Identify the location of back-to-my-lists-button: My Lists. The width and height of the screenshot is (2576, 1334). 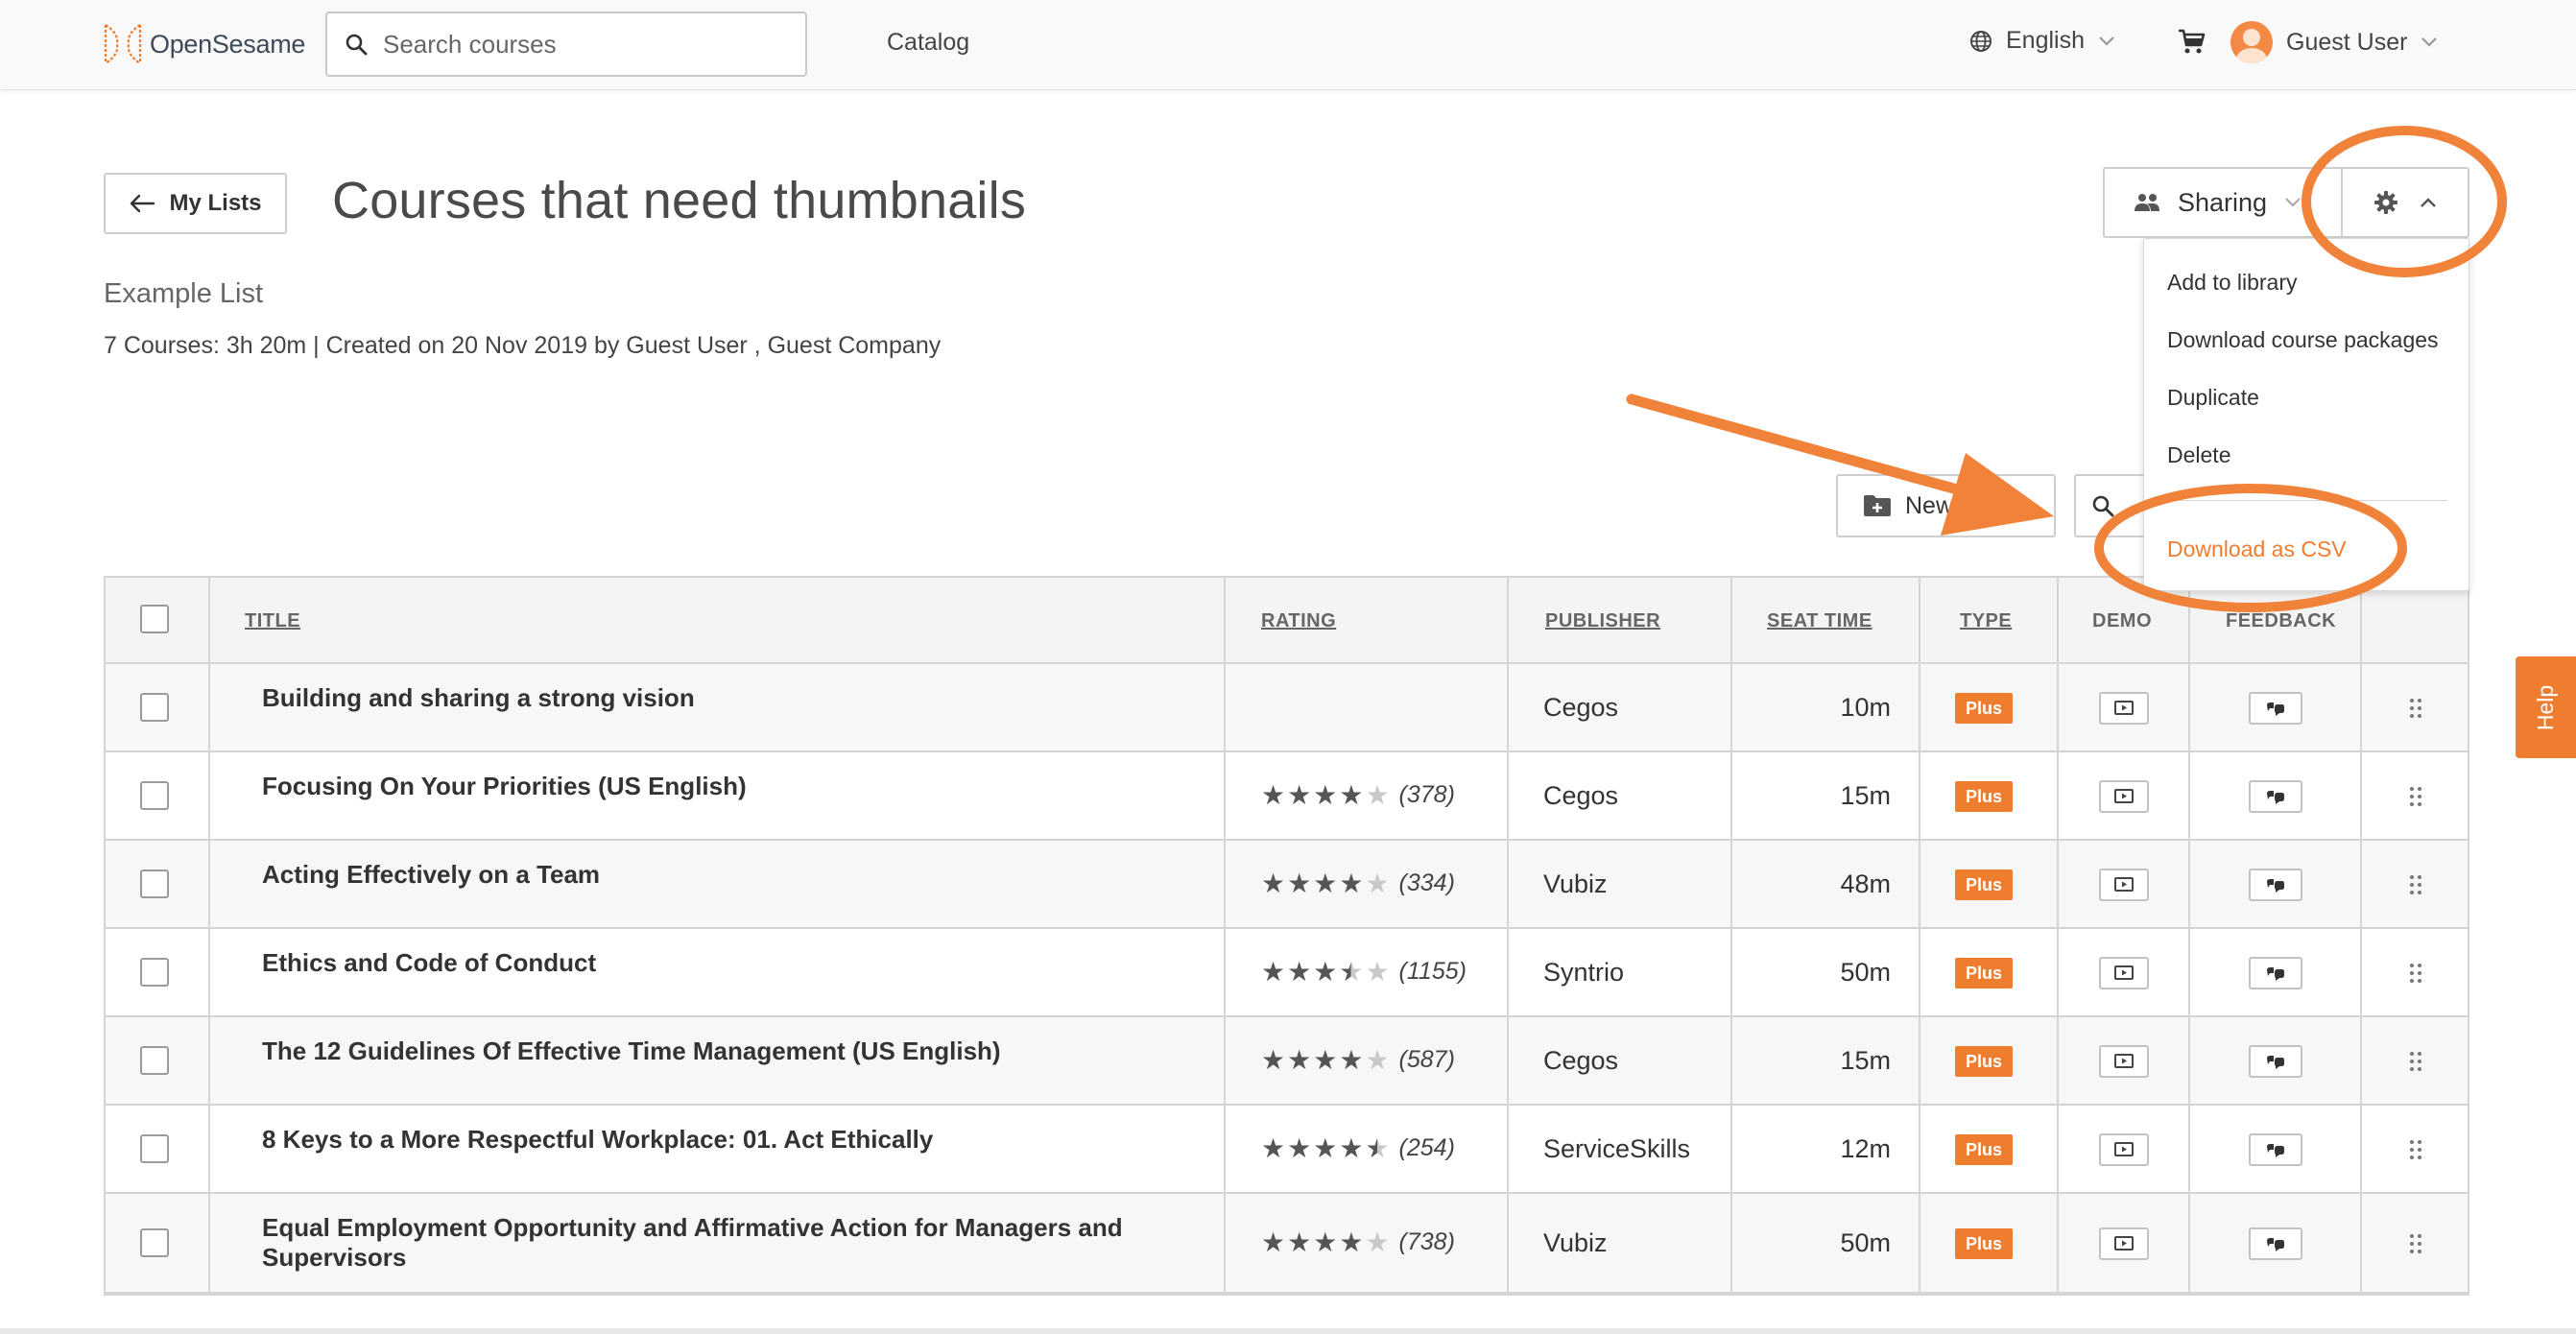
(195, 203).